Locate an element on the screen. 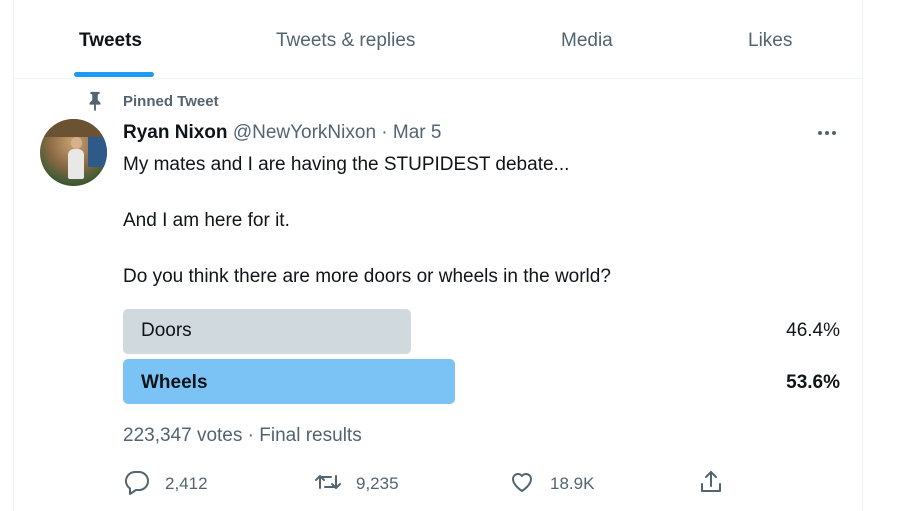 The width and height of the screenshot is (900, 511). poll-option-percent-wheels: 53.6% is located at coordinates (813, 382).